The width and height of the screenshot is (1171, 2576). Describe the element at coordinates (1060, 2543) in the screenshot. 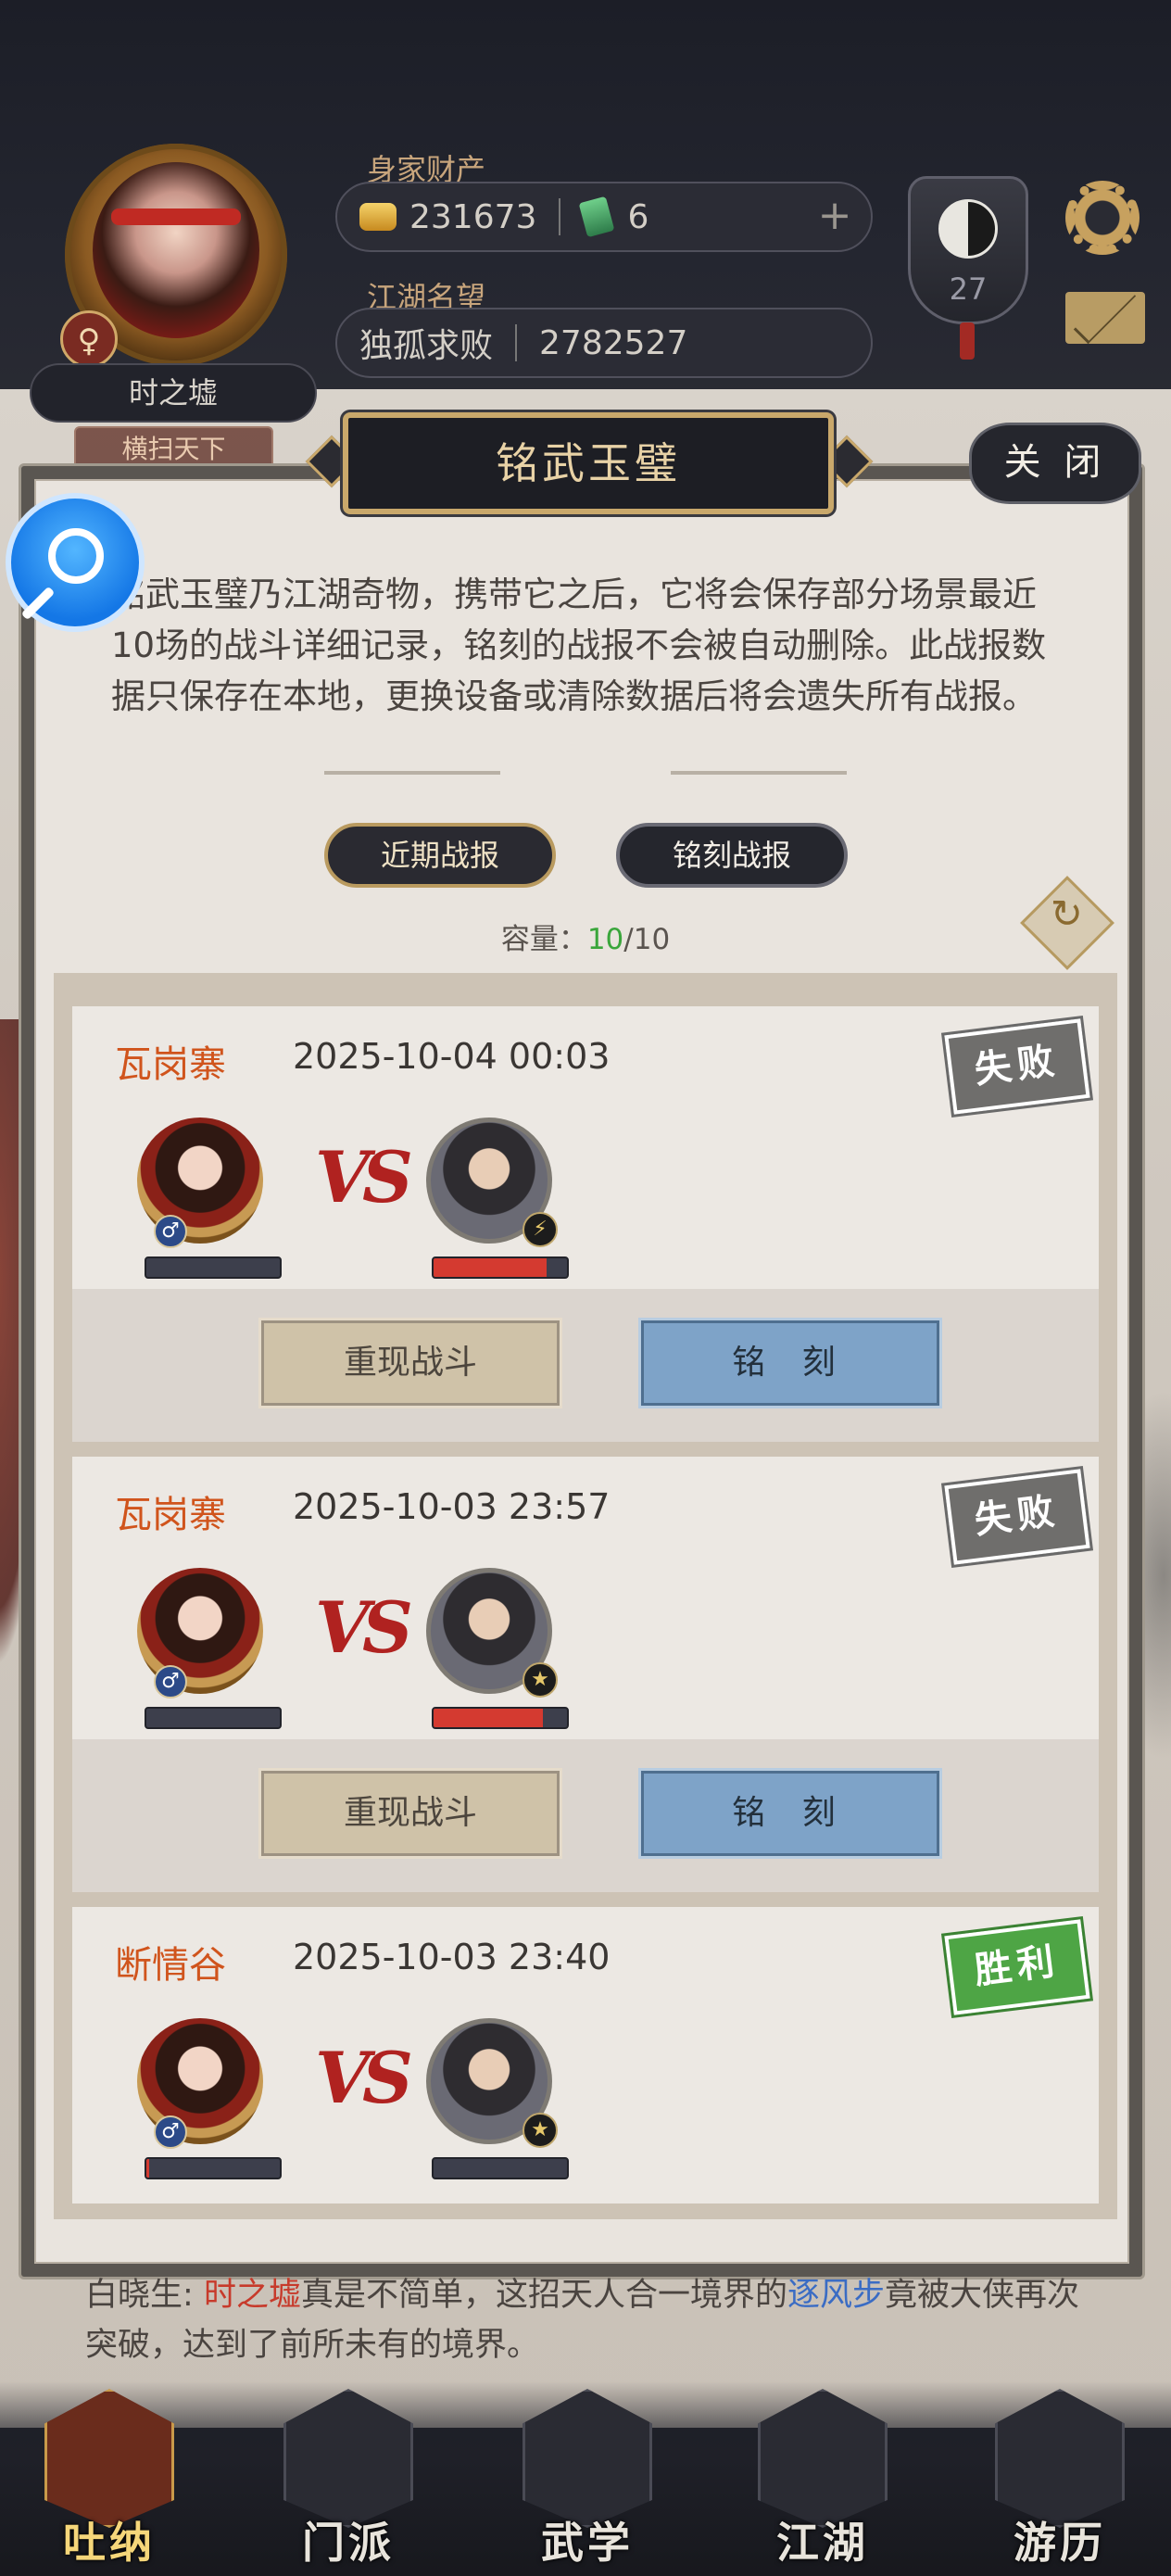

I see `nav-label: 游历` at that location.